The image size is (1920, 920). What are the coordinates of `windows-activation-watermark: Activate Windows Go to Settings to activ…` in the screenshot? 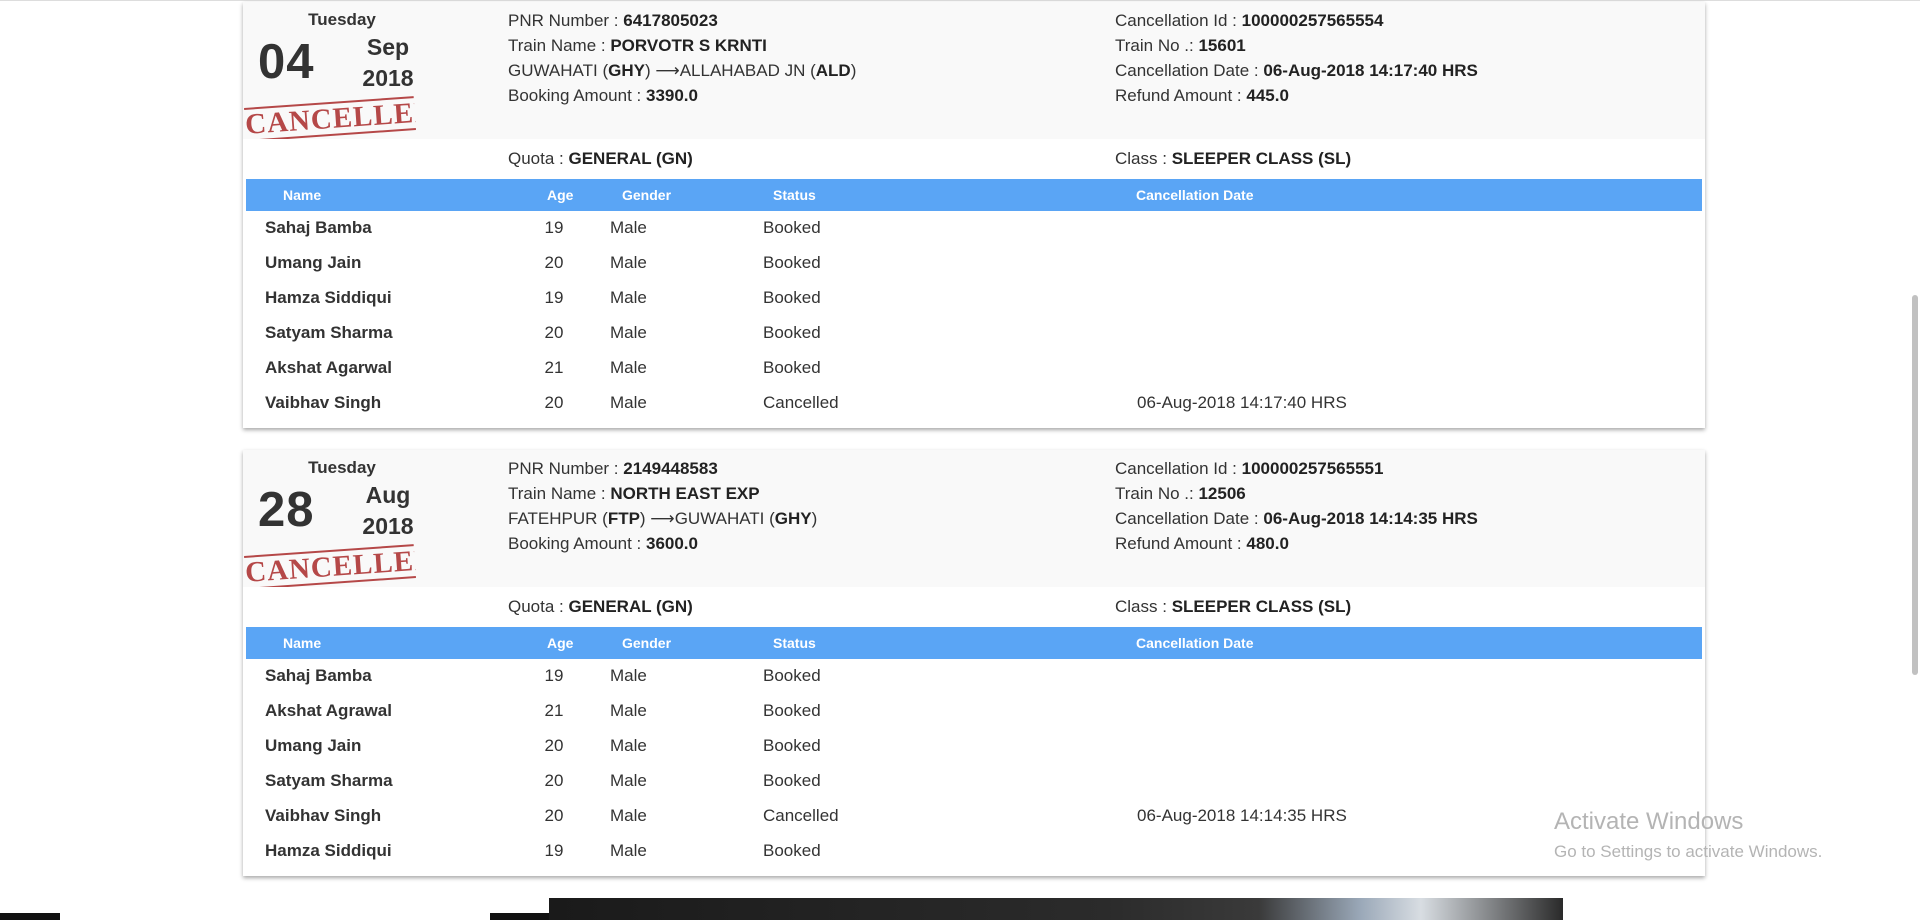 It's located at (1688, 835).